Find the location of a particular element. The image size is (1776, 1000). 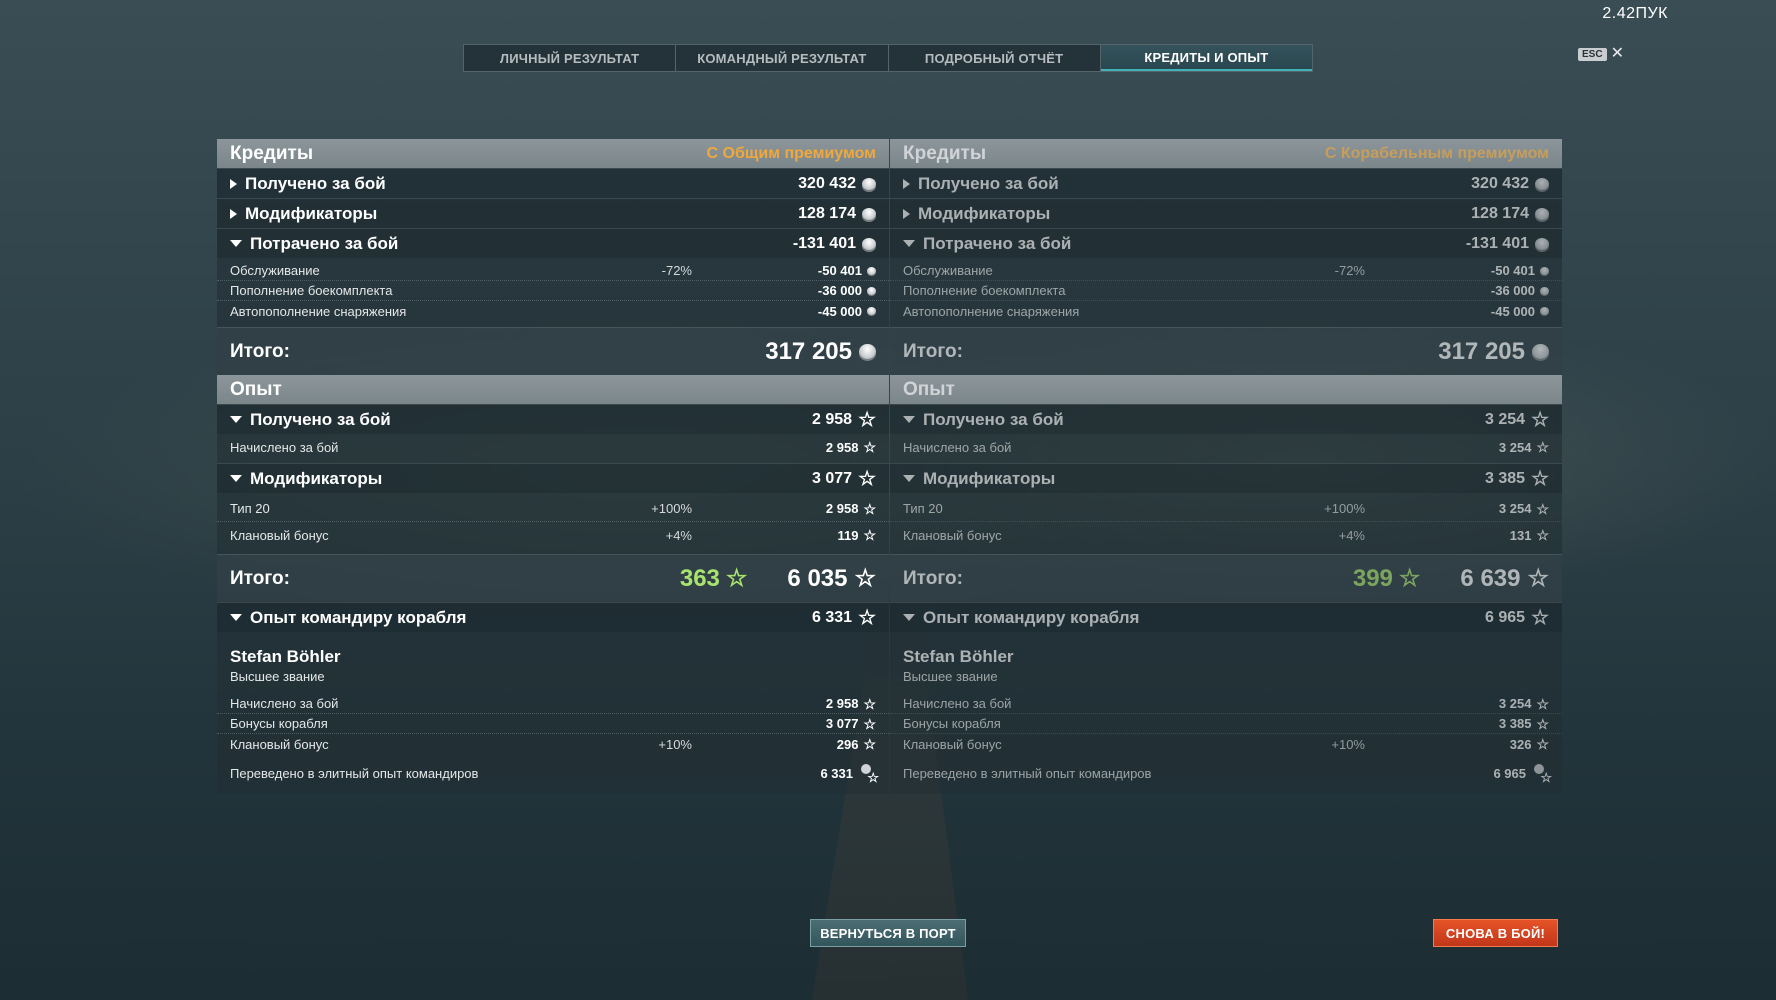

tab-detailed-report: ПОДРОБНЫЙ ОТЧЁТ is located at coordinates (995, 58).